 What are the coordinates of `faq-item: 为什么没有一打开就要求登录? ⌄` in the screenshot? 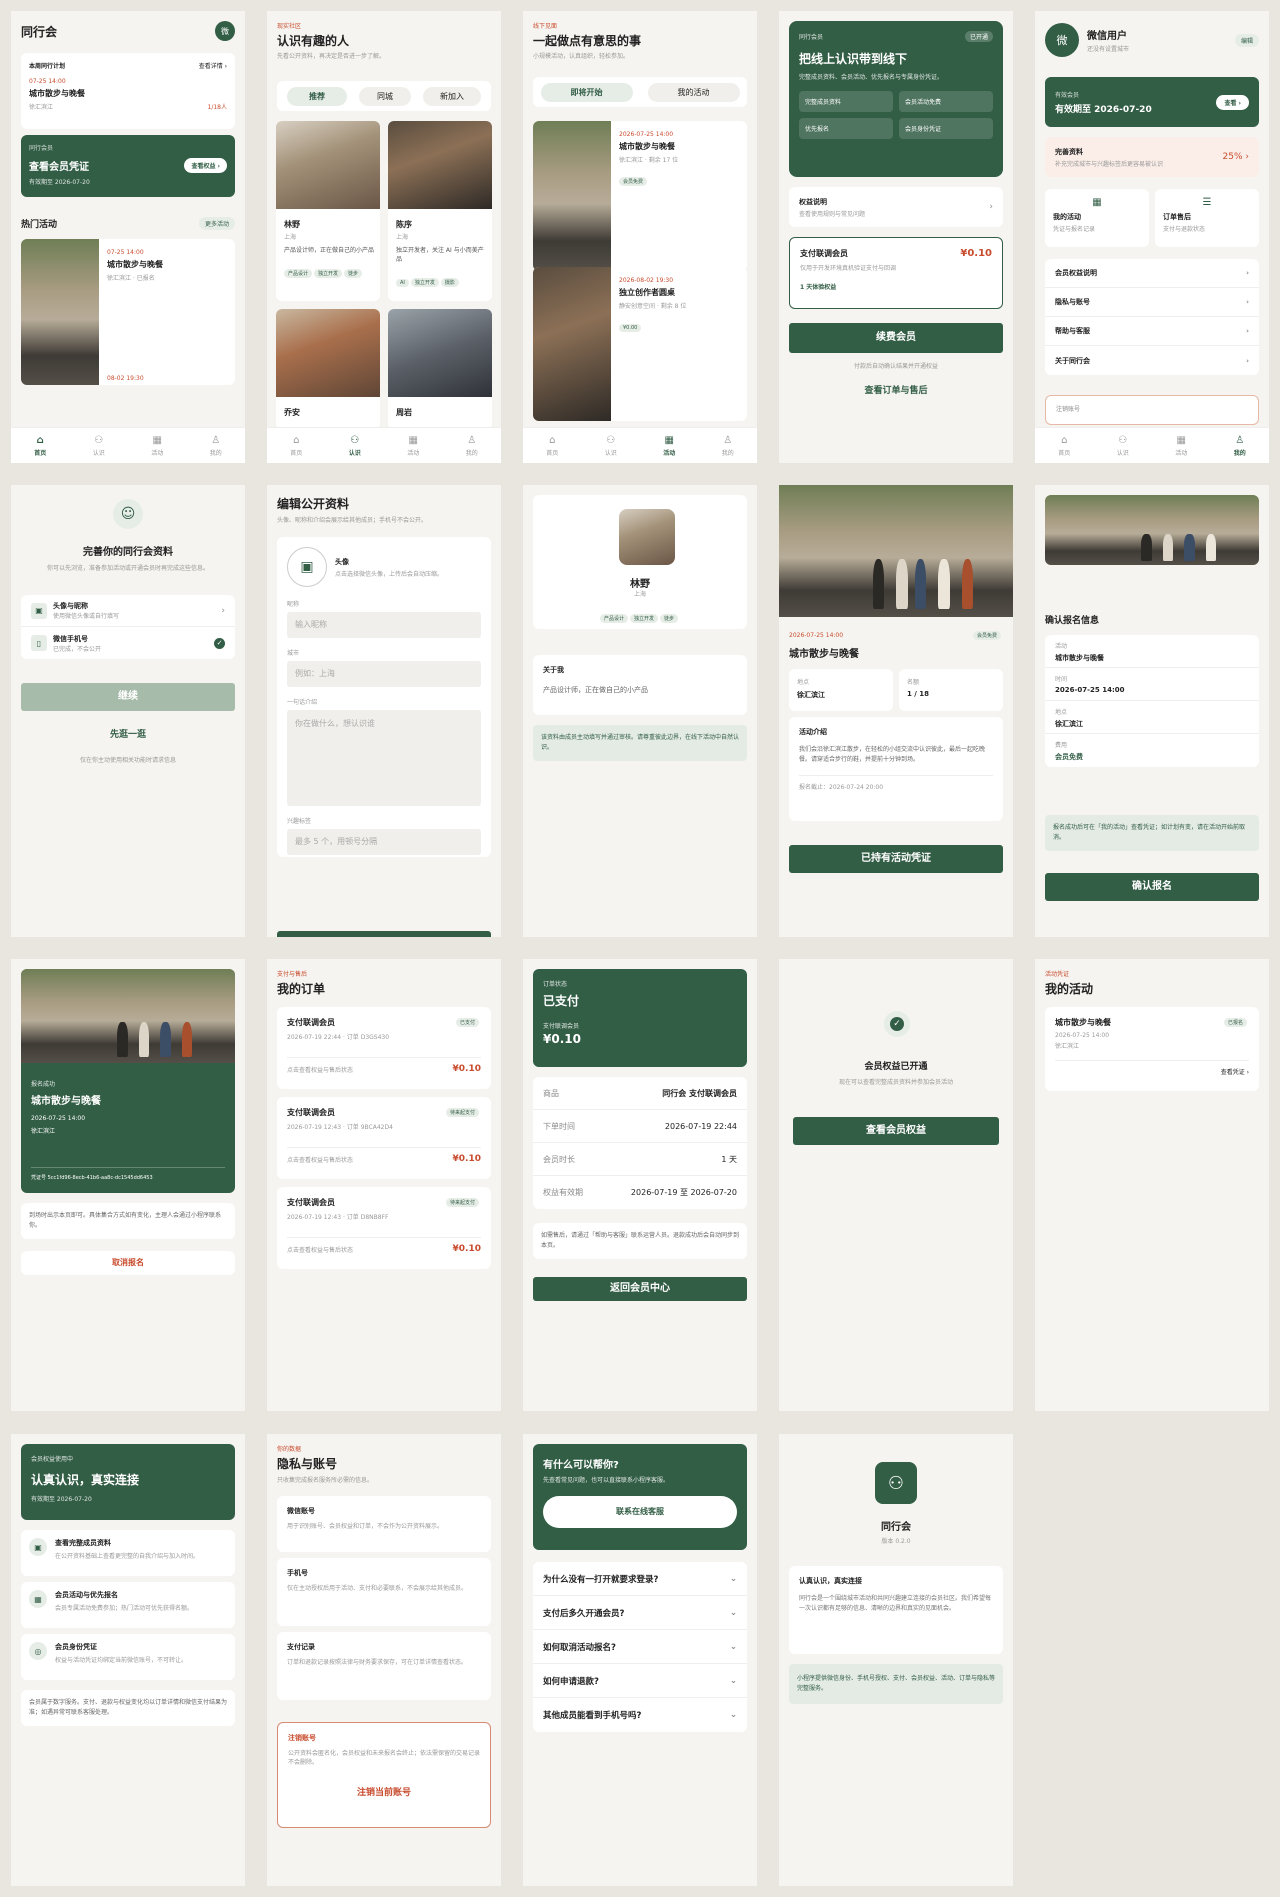 It's located at (640, 1579).